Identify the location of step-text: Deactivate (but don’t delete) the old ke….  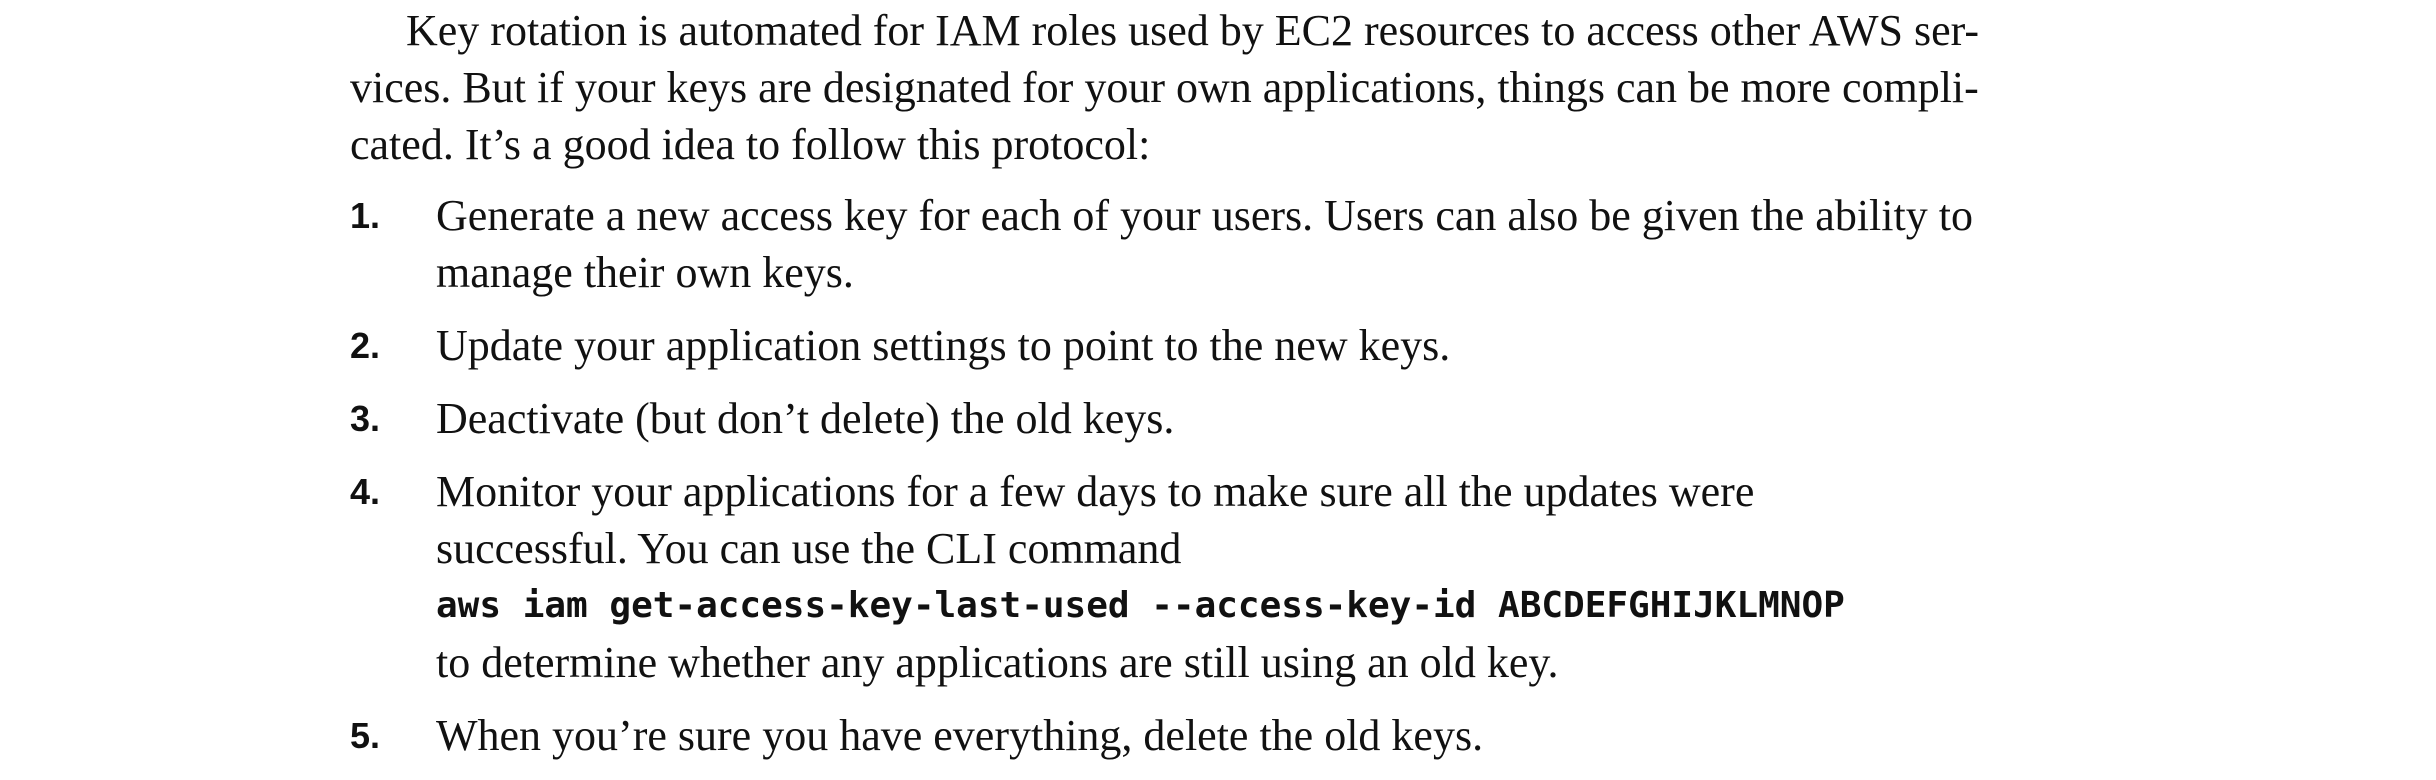
(805, 418).